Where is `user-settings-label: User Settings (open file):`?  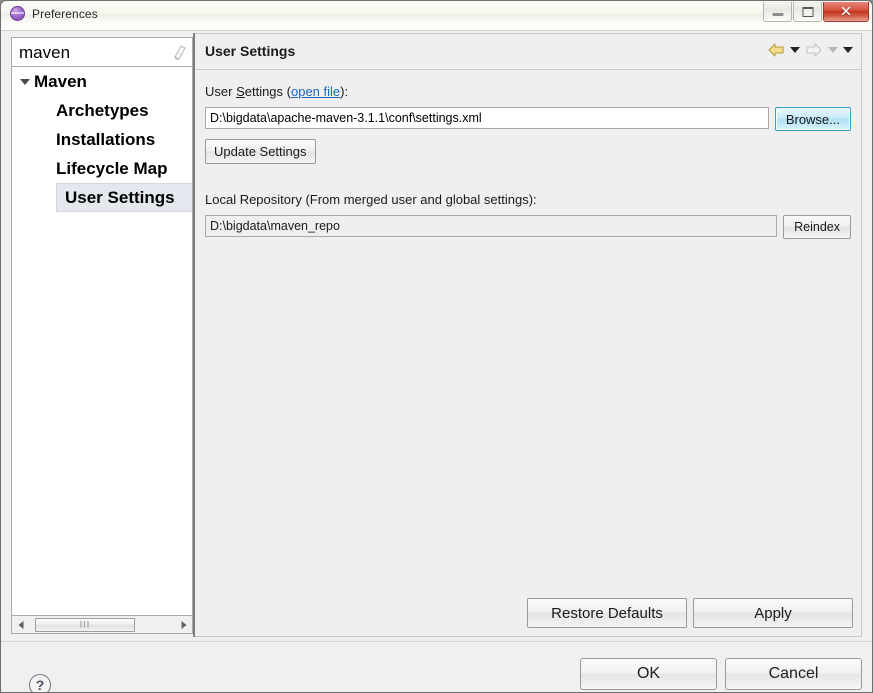 user-settings-label: User Settings (open file): is located at coordinates (528, 91).